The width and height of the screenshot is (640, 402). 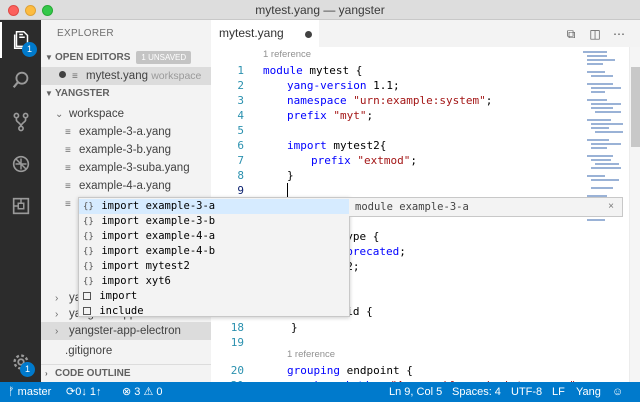 What do you see at coordinates (634, 214) in the screenshot?
I see `vertical-scrollbar` at bounding box center [634, 214].